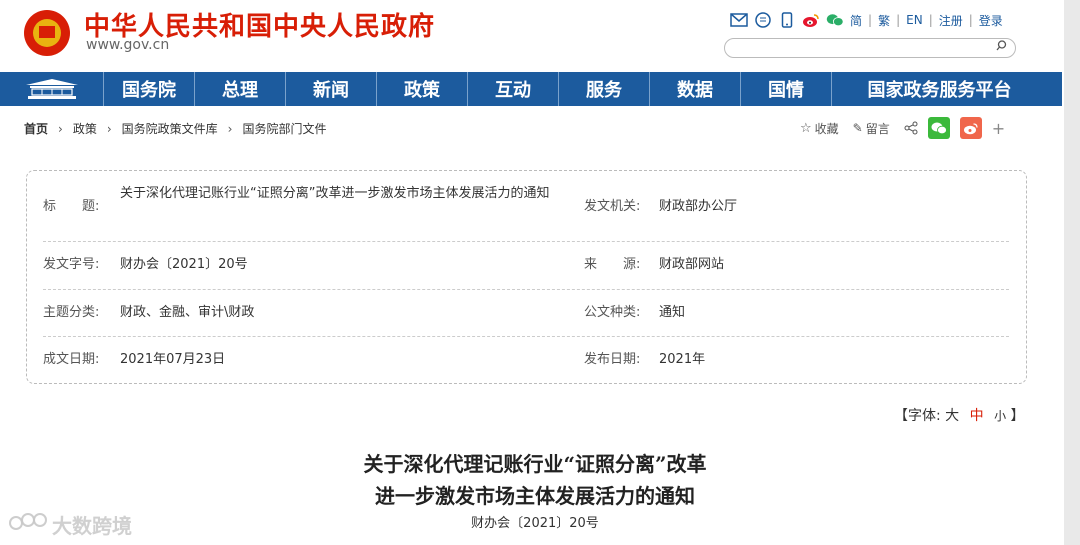 Image resolution: width=1080 pixels, height=545 pixels. I want to click on type-label: 公文种类:, so click(612, 312).